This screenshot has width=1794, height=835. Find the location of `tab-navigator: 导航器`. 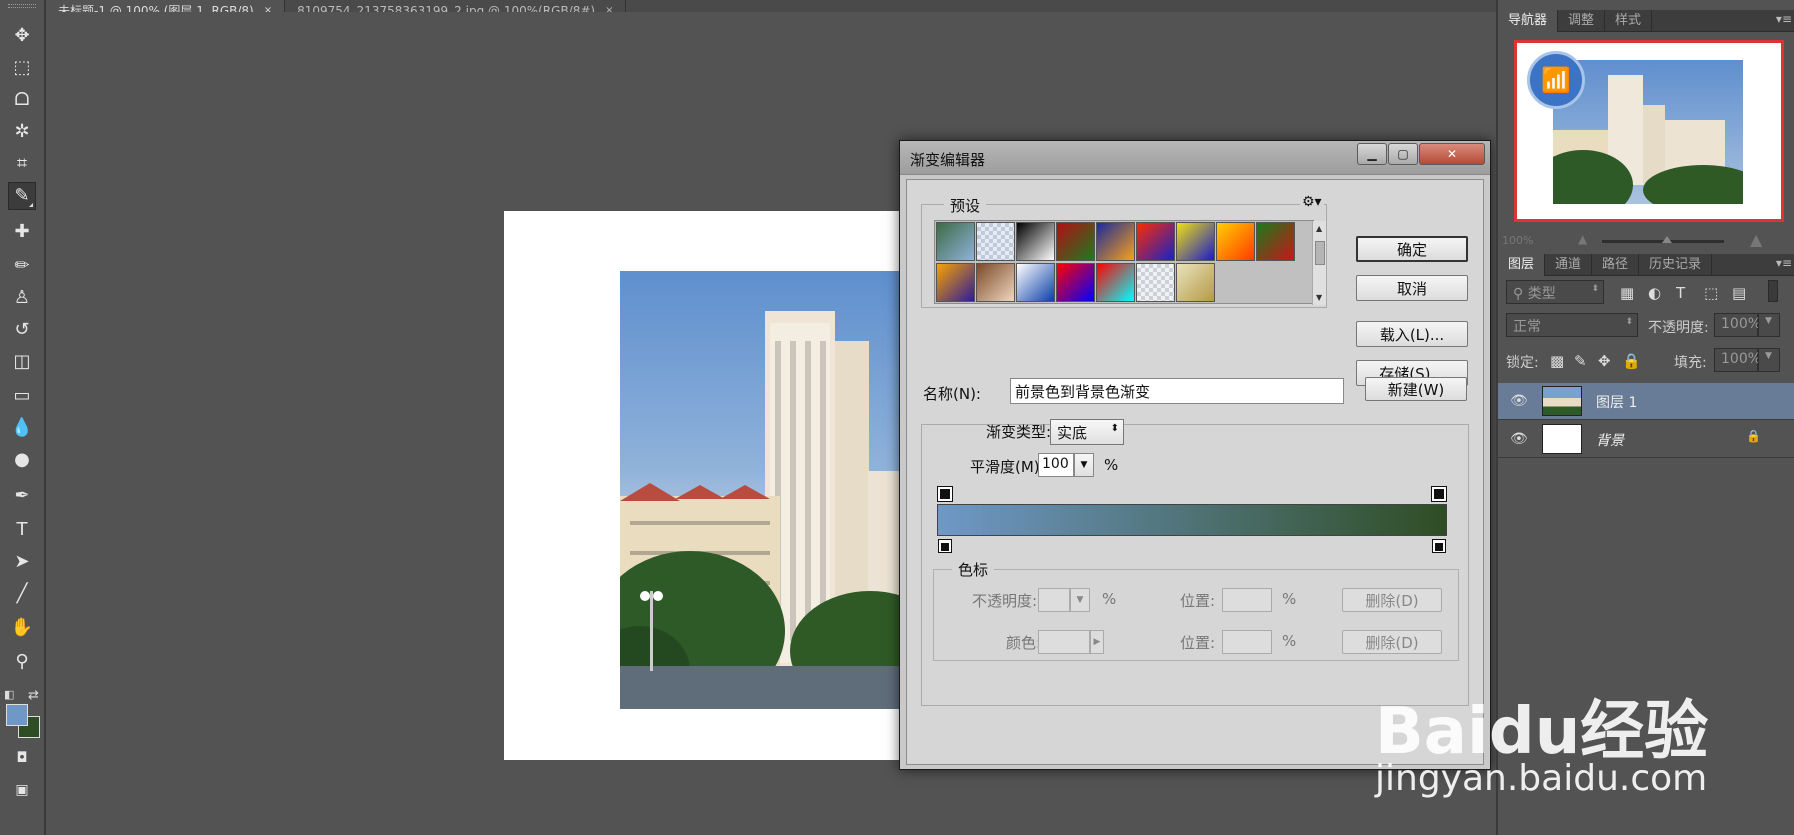

tab-navigator: 导航器 is located at coordinates (1528, 21).